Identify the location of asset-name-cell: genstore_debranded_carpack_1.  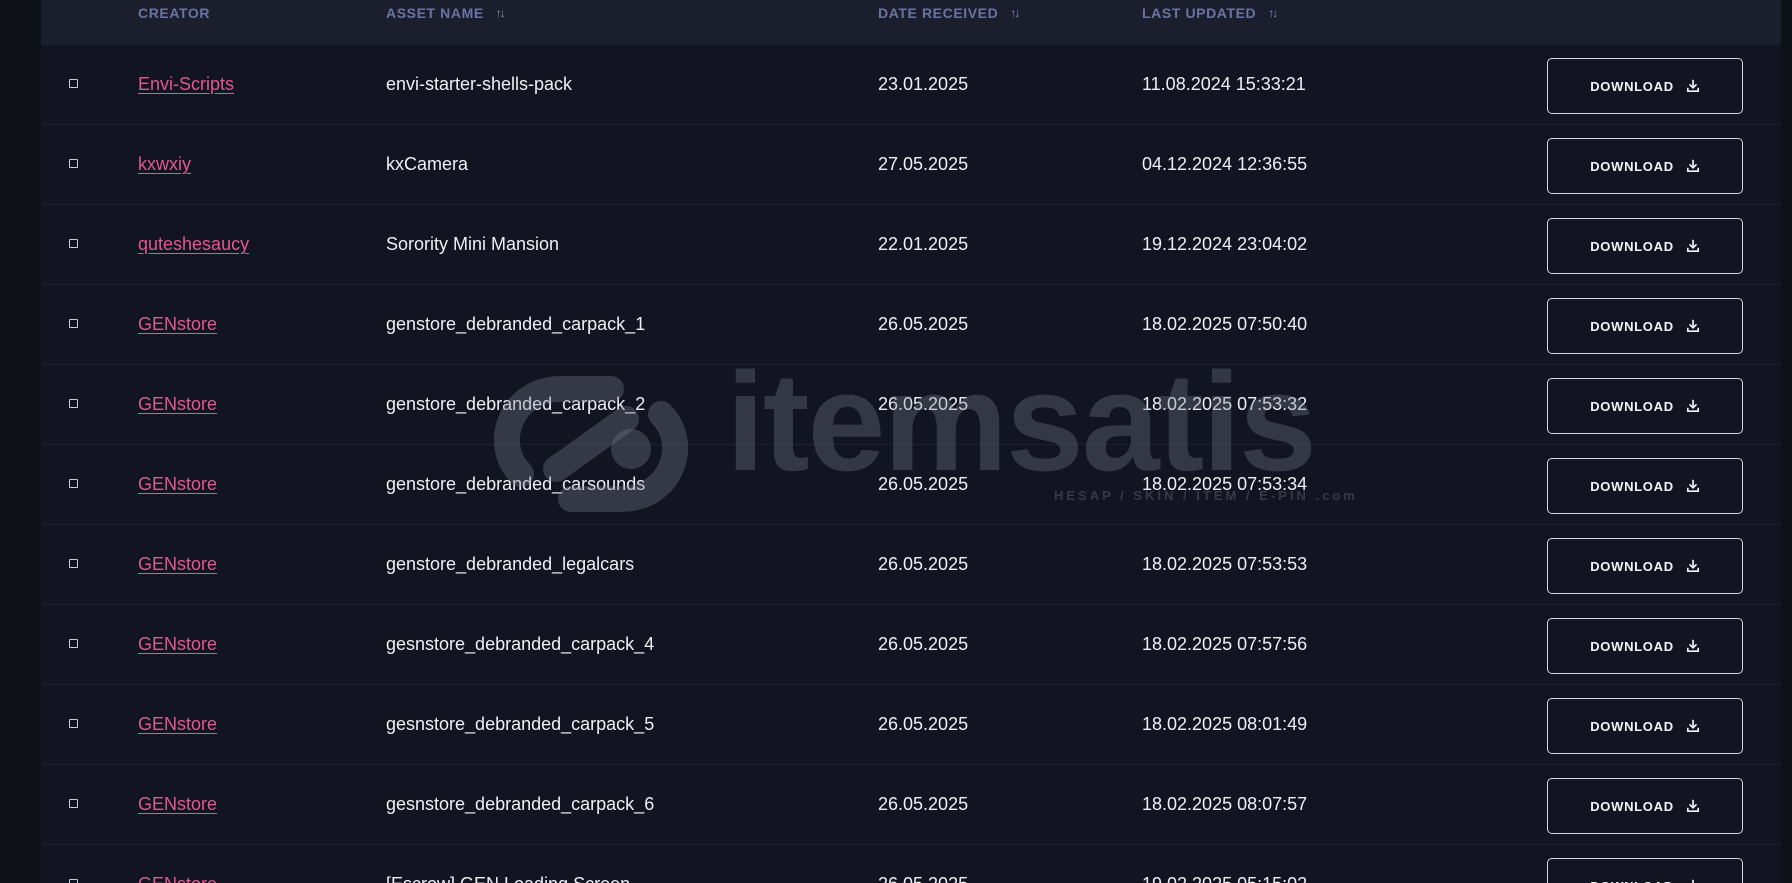
(516, 324).